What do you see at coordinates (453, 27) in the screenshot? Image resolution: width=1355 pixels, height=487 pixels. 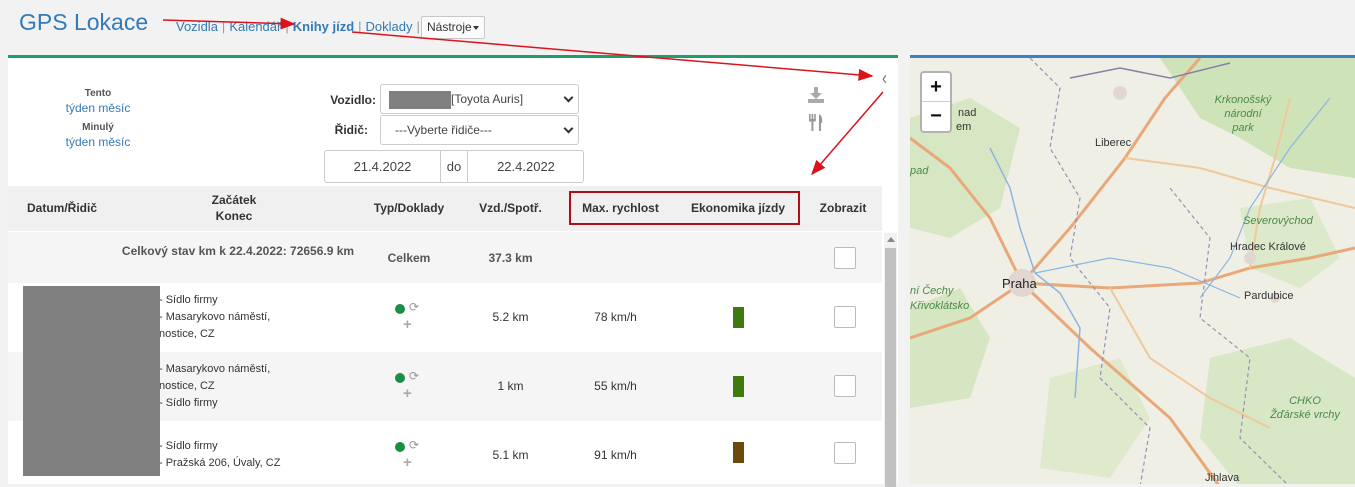 I see `tools-dropdown-button: Nástroje` at bounding box center [453, 27].